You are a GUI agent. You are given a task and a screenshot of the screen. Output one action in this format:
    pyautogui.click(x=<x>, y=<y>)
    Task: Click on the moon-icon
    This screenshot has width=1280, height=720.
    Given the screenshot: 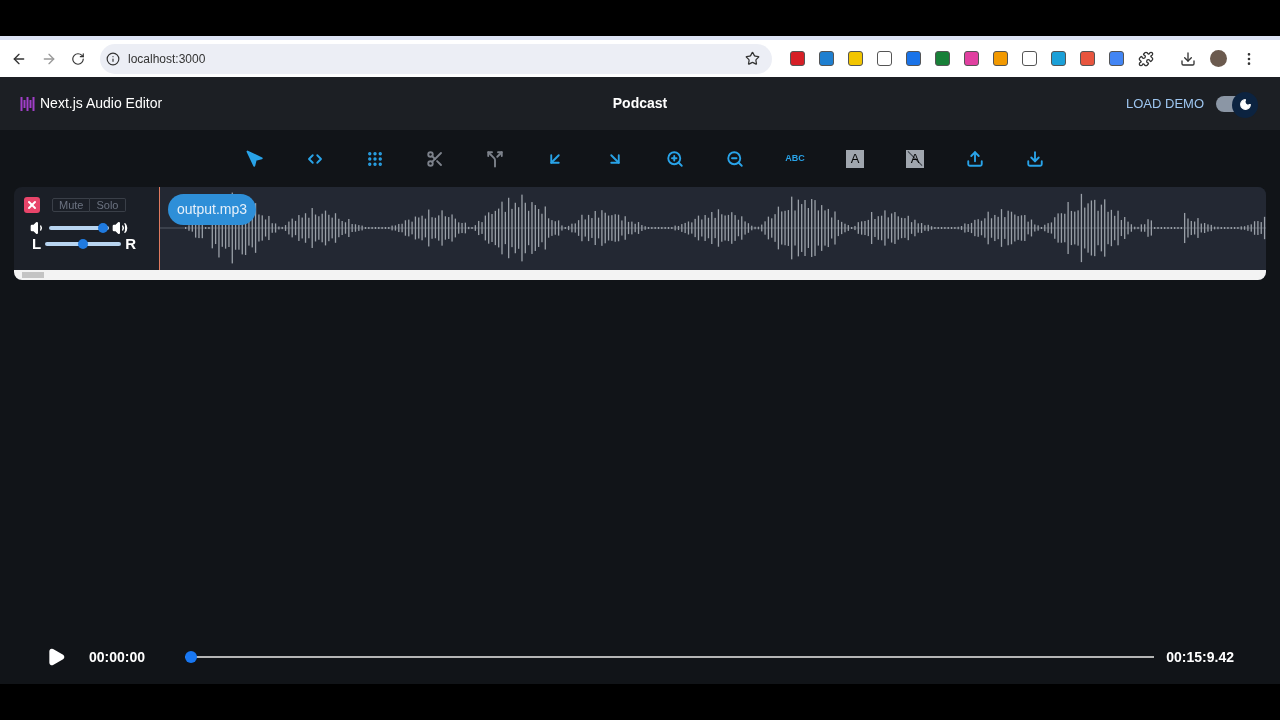 What is the action you would take?
    pyautogui.click(x=1245, y=104)
    